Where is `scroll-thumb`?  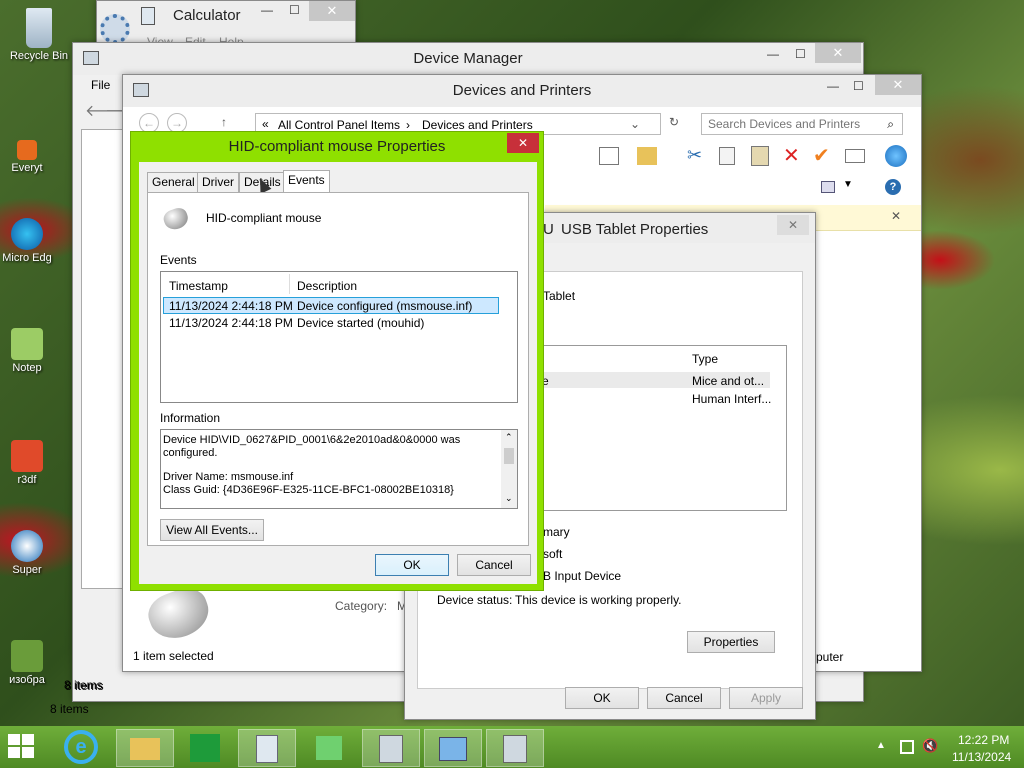
scroll-thumb is located at coordinates (509, 456).